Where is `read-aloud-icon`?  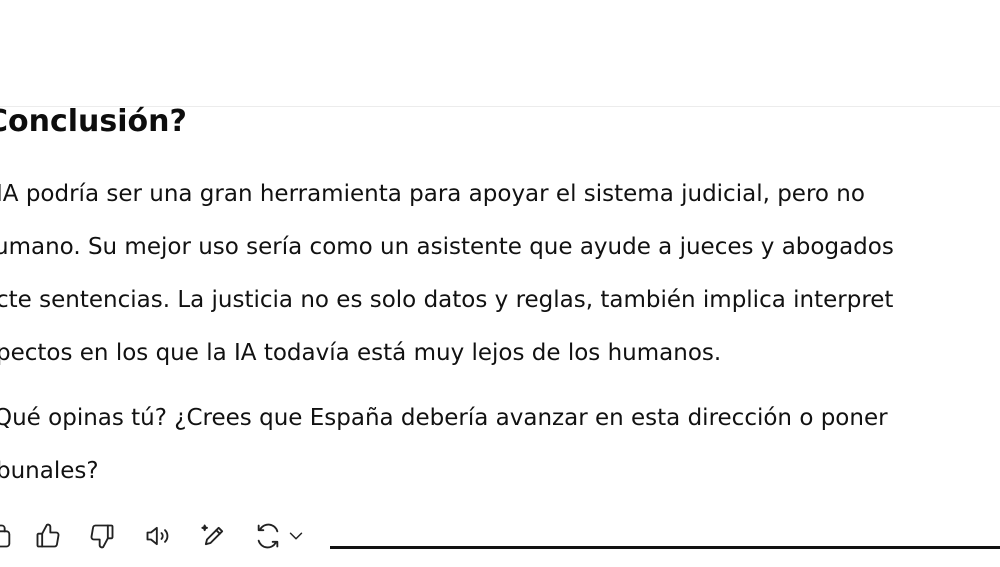
read-aloud-icon is located at coordinates (157, 536).